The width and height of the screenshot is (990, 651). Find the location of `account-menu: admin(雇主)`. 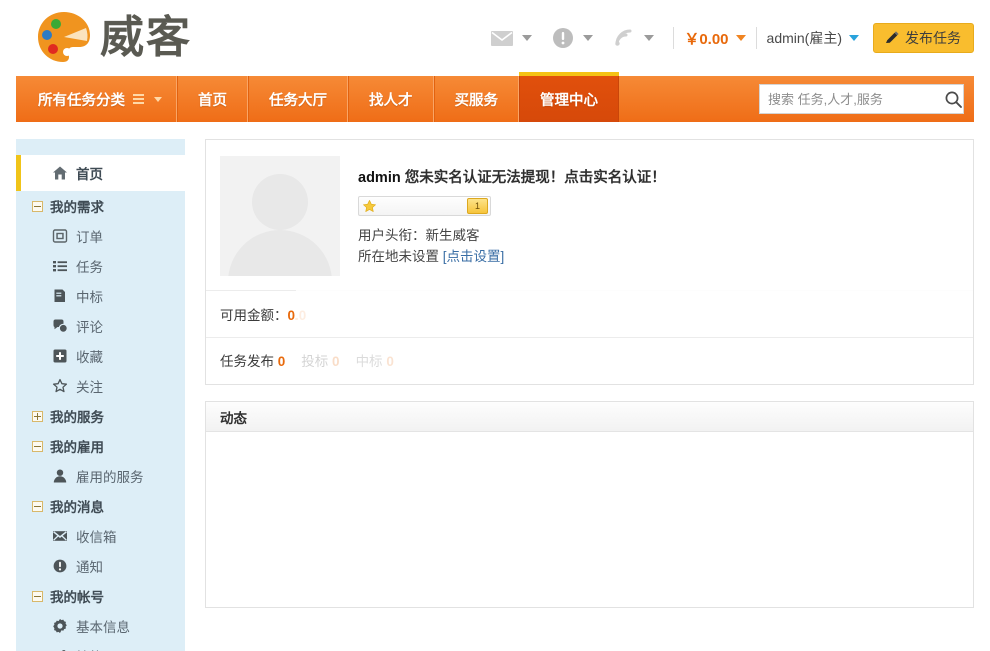

account-menu: admin(雇主) is located at coordinates (813, 38).